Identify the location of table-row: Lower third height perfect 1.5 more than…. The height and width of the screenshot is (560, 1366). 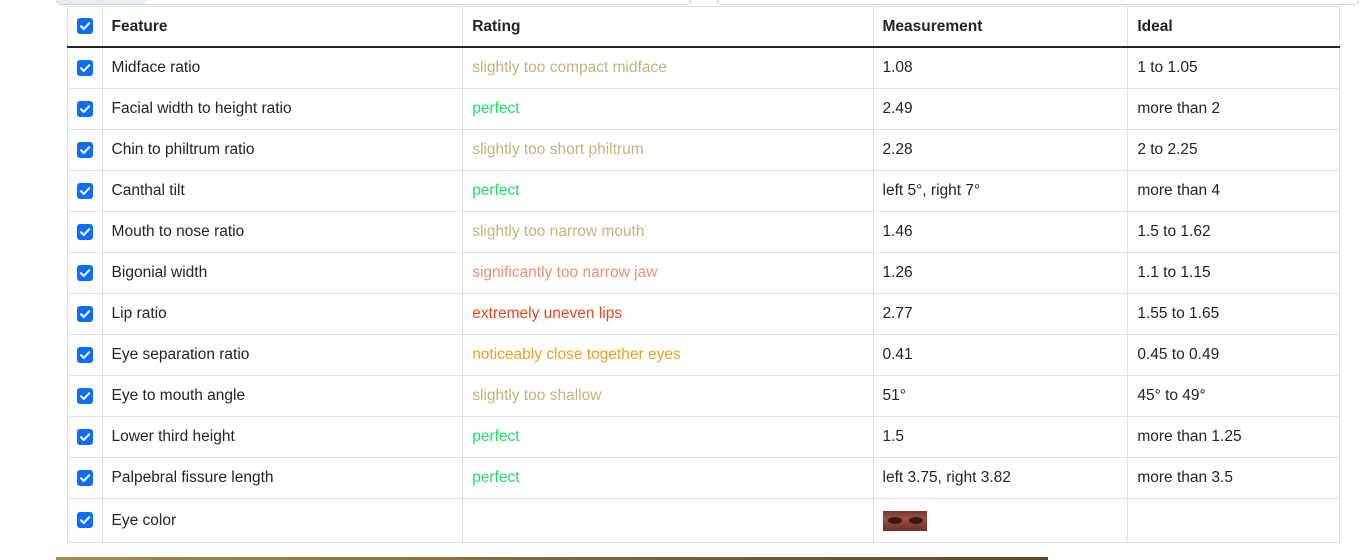
(703, 437).